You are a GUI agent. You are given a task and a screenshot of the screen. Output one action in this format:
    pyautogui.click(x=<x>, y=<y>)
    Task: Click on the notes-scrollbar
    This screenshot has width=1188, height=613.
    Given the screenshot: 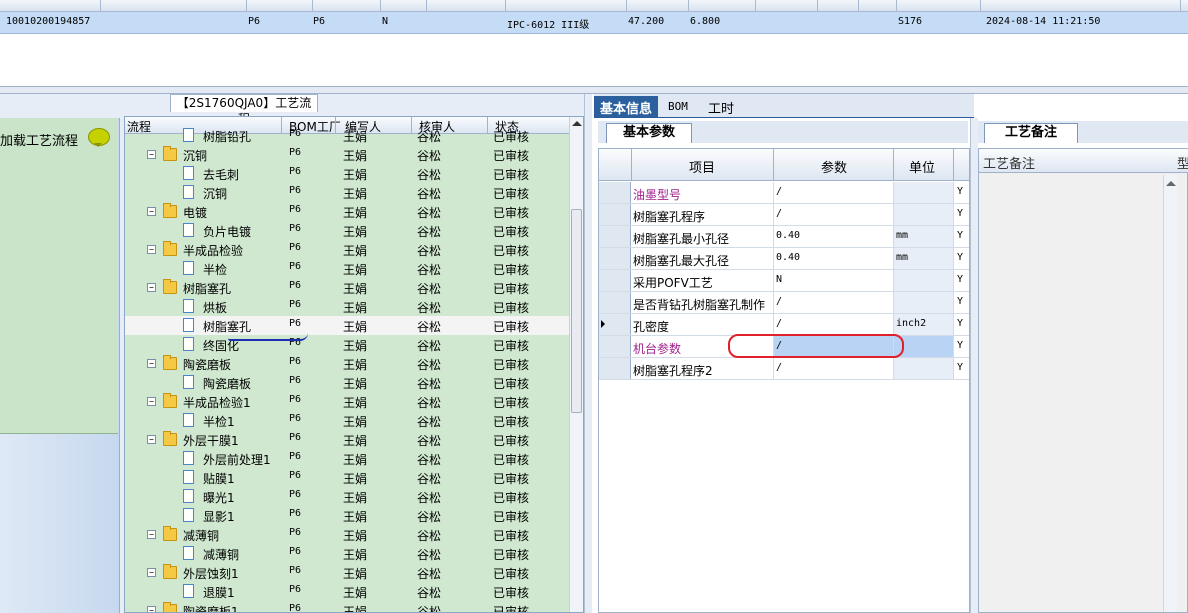 What is the action you would take?
    pyautogui.click(x=1170, y=393)
    